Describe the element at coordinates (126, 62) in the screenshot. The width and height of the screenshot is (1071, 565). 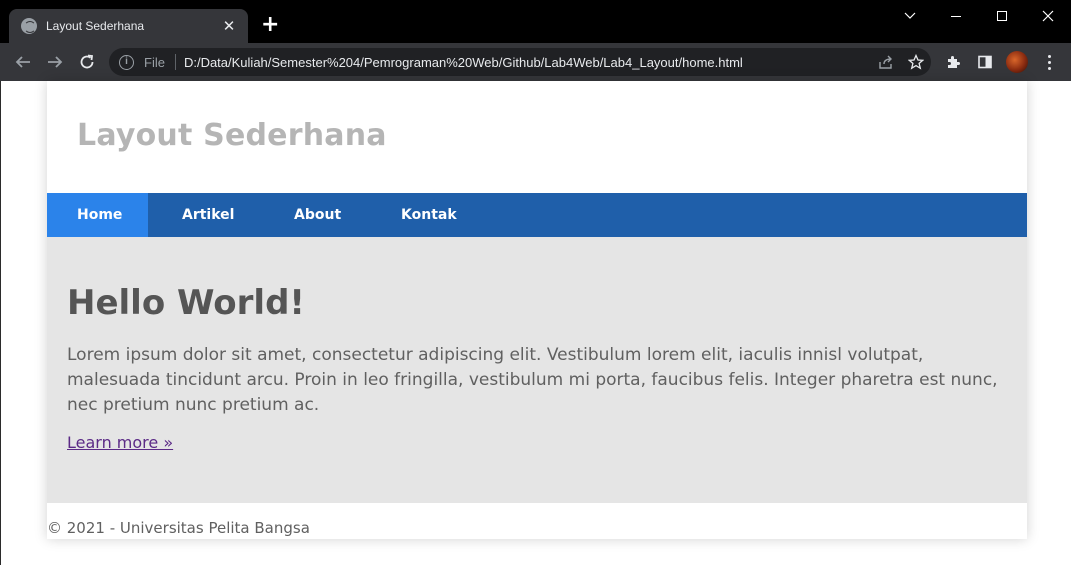
I see `info-icon: i` at that location.